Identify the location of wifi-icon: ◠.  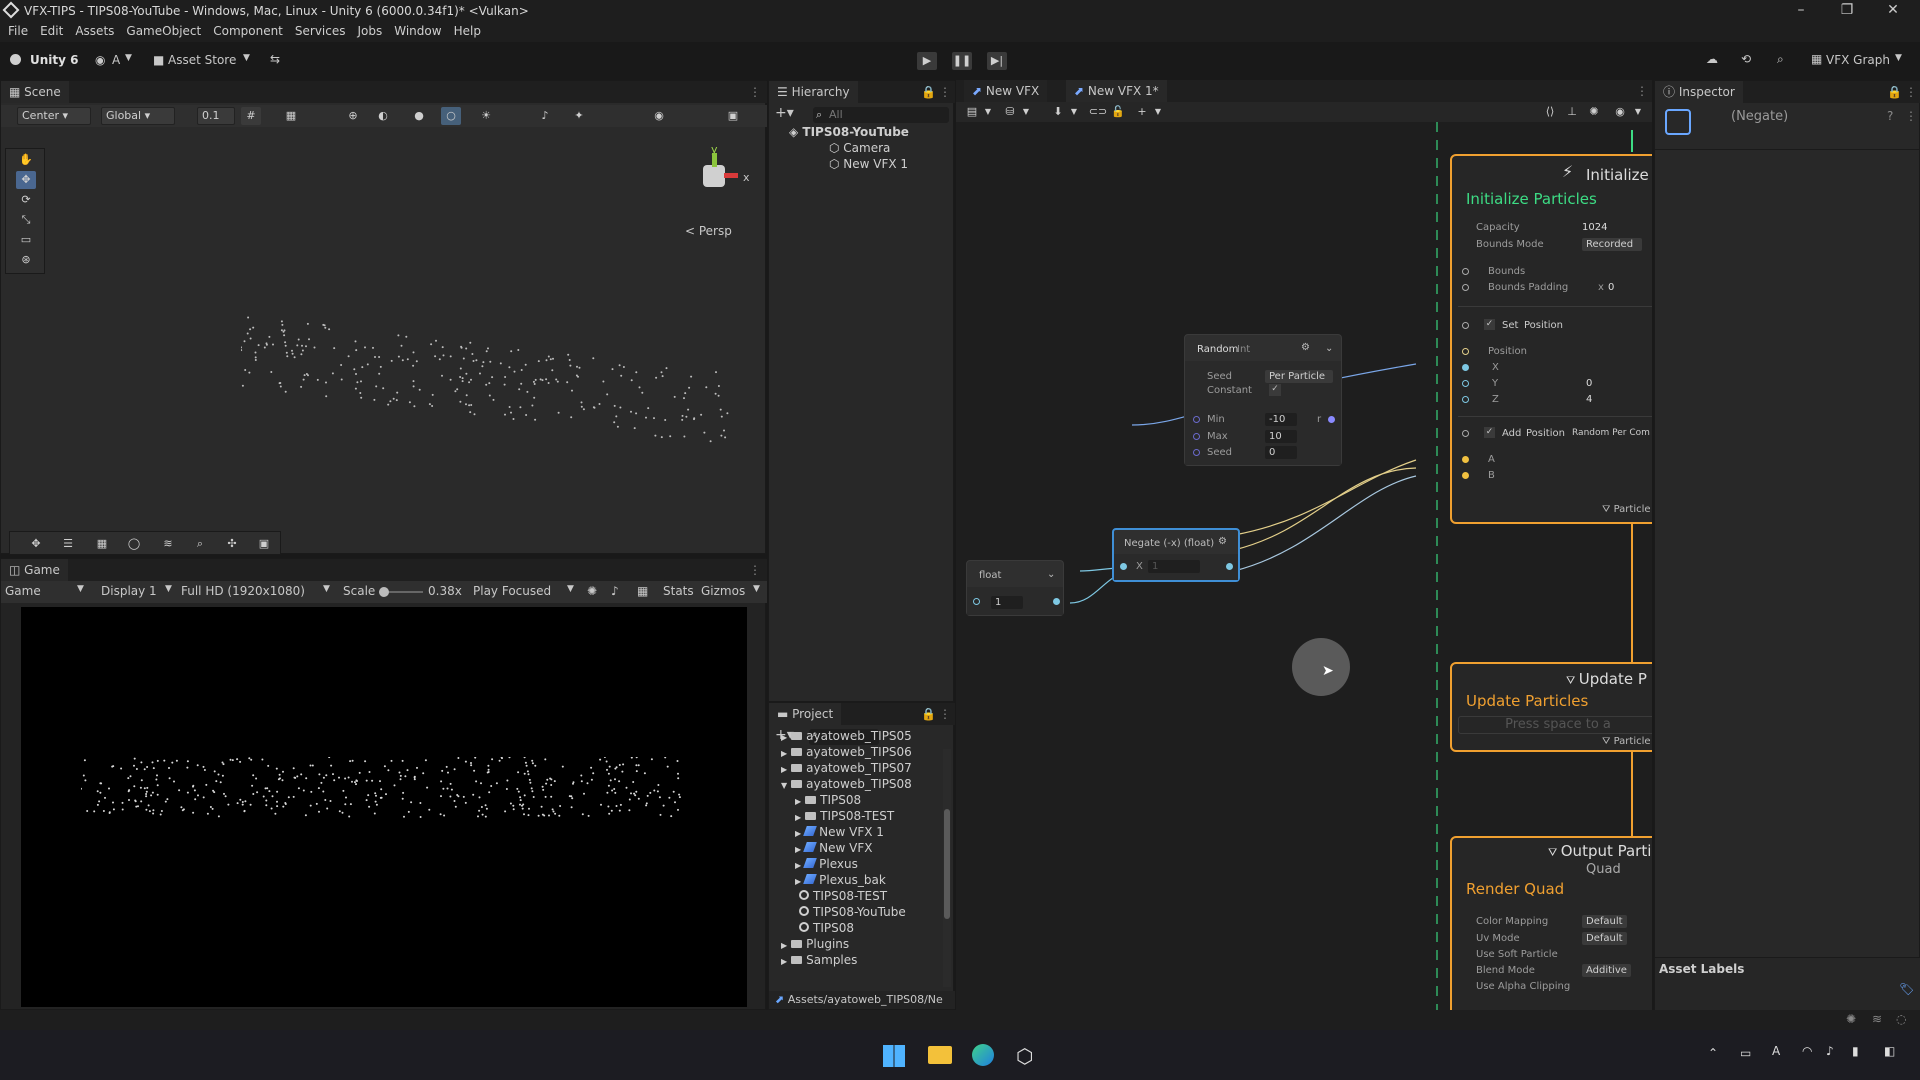
(1807, 1051).